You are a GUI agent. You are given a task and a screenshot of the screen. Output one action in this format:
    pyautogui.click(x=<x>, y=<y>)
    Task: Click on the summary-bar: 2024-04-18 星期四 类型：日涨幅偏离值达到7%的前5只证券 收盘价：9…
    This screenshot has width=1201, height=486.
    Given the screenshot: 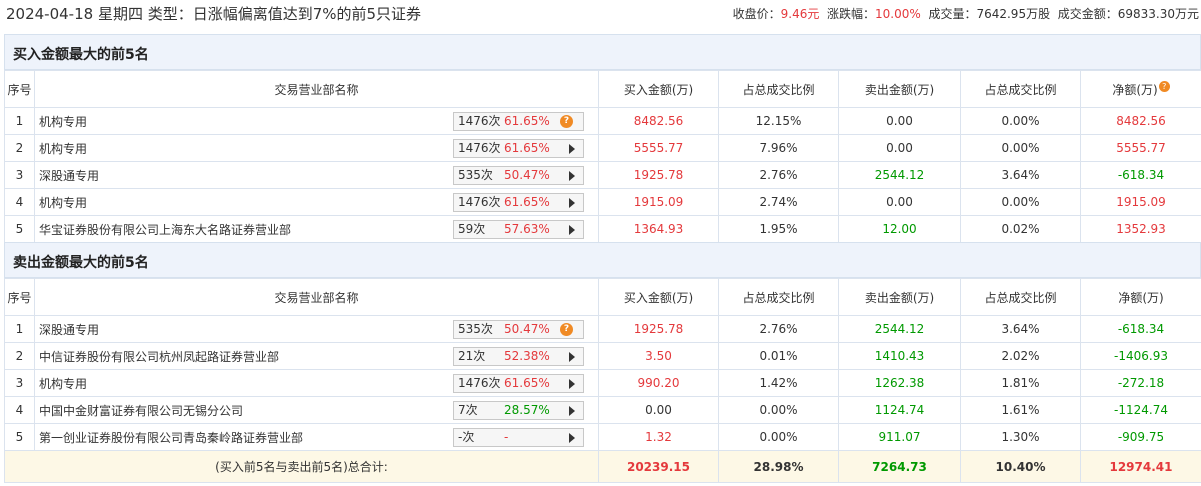 What is the action you would take?
    pyautogui.click(x=600, y=13)
    